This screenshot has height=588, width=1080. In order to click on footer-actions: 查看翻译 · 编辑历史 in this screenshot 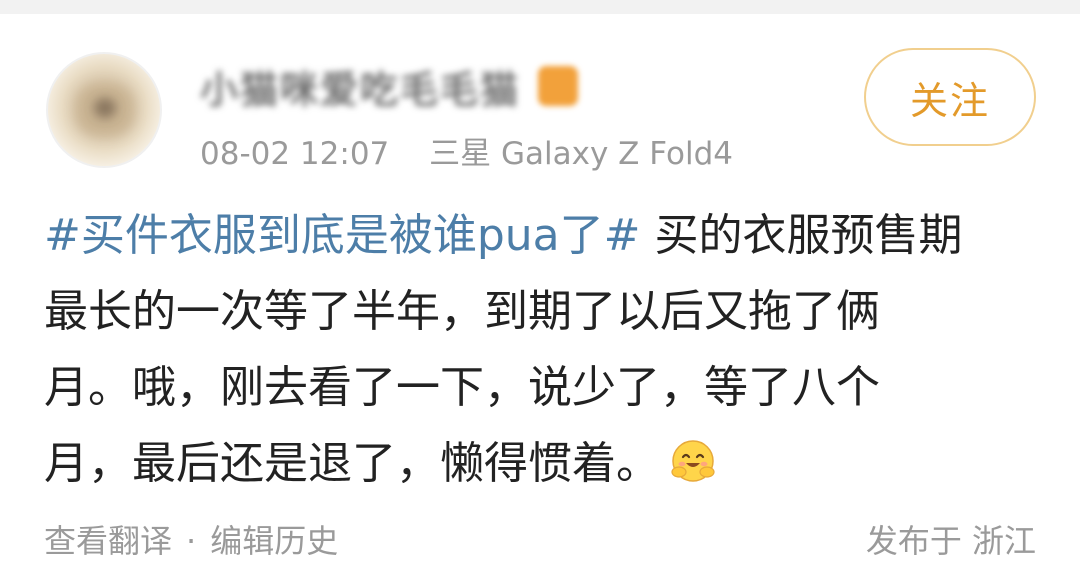, I will do `click(191, 539)`.